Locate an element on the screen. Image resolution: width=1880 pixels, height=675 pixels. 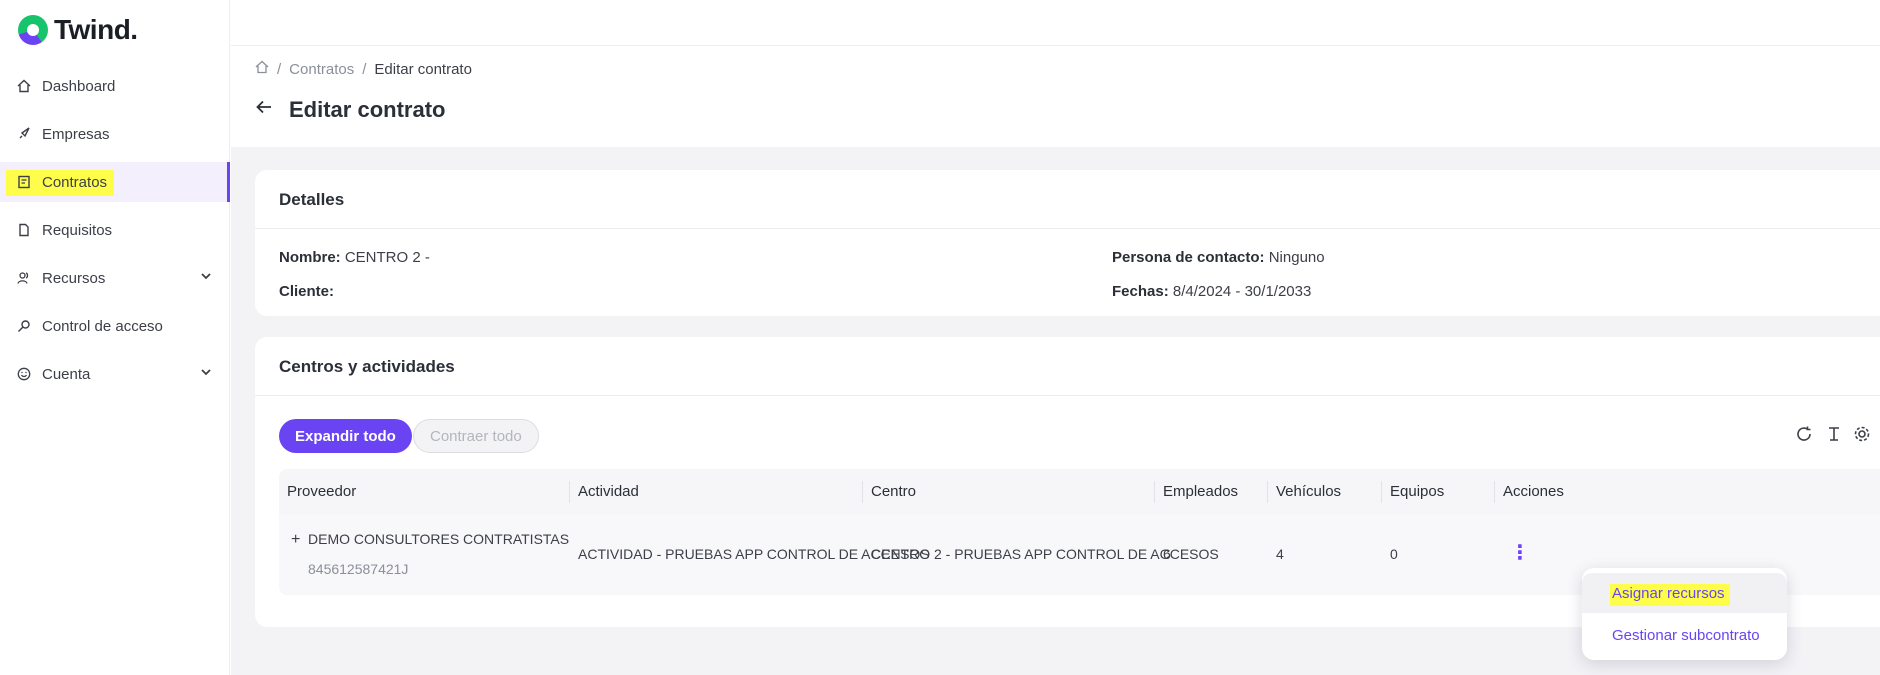
sidebar-item-cuenta: Cuenta is located at coordinates (115, 374).